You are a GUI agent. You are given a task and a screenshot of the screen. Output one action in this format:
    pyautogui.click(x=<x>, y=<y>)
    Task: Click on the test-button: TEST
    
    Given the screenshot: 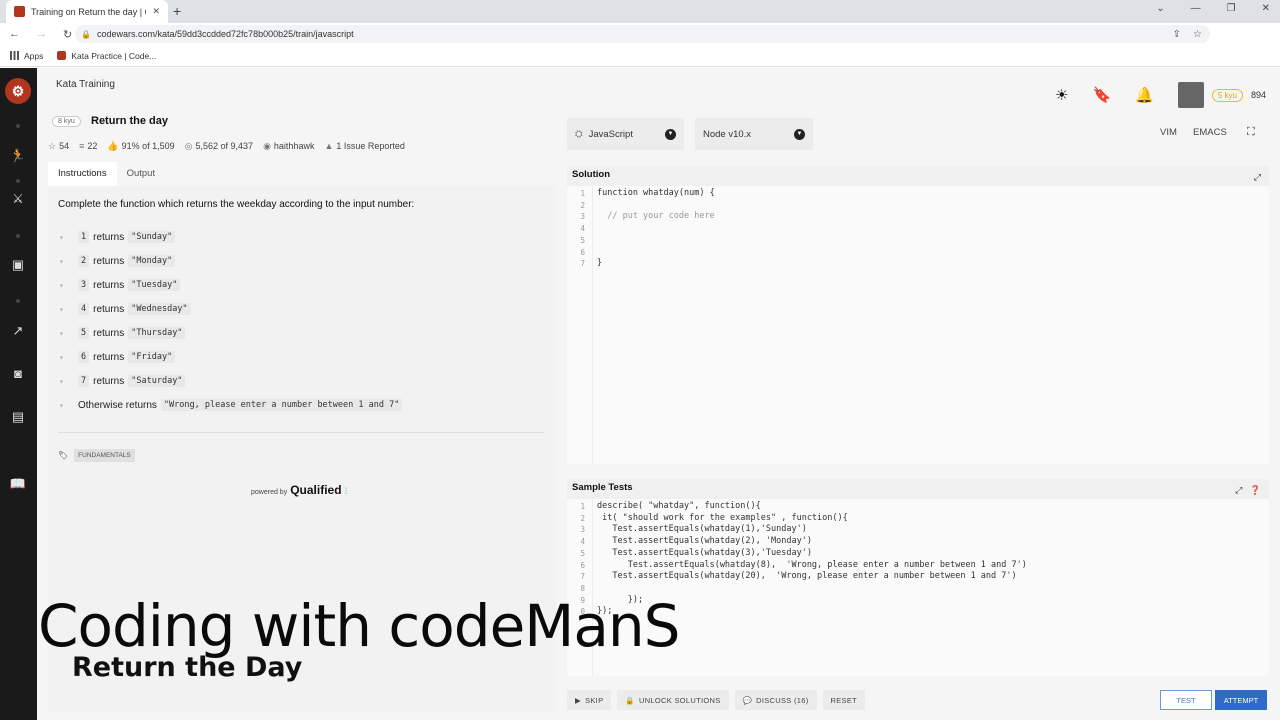 What is the action you would take?
    pyautogui.click(x=1186, y=700)
    